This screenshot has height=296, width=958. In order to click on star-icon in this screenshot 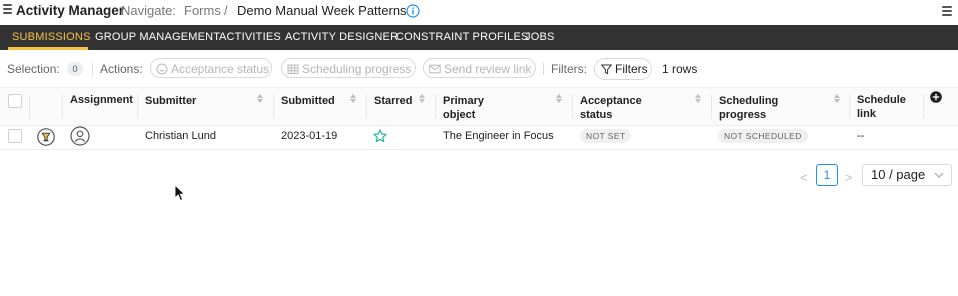, I will do `click(380, 136)`.